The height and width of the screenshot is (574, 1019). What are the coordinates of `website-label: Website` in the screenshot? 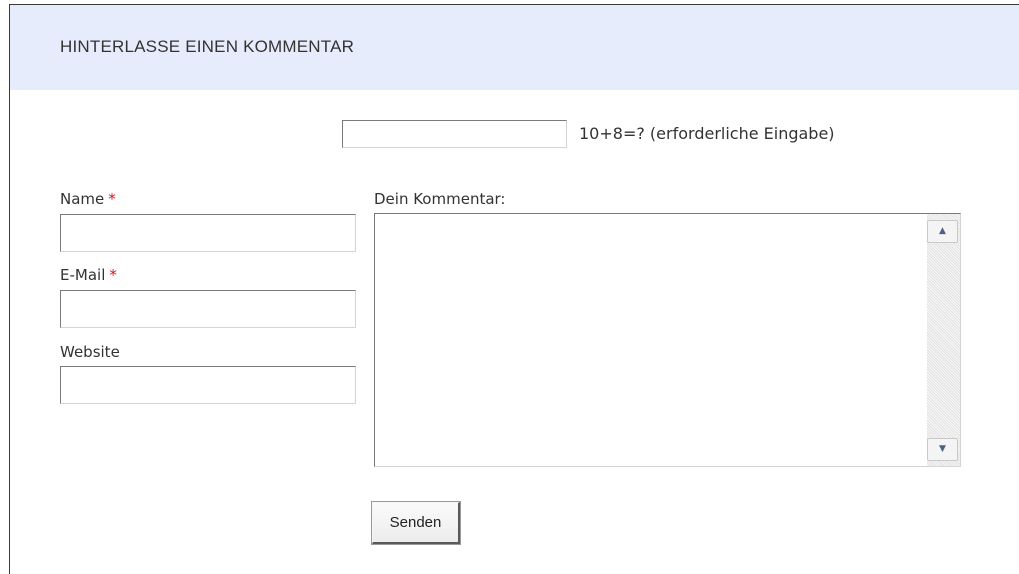 It's located at (90, 352).